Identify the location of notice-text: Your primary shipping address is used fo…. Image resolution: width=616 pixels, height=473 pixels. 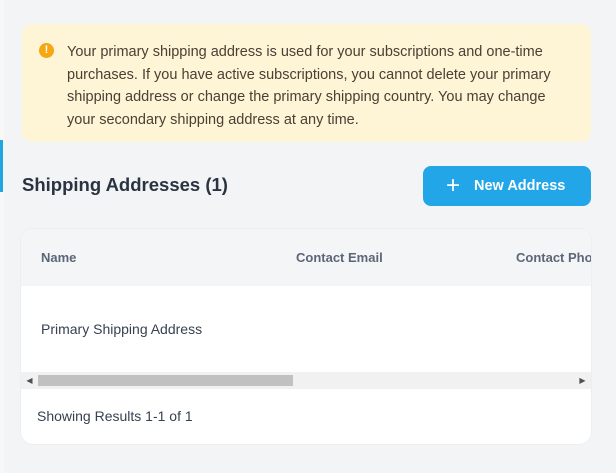
(309, 86).